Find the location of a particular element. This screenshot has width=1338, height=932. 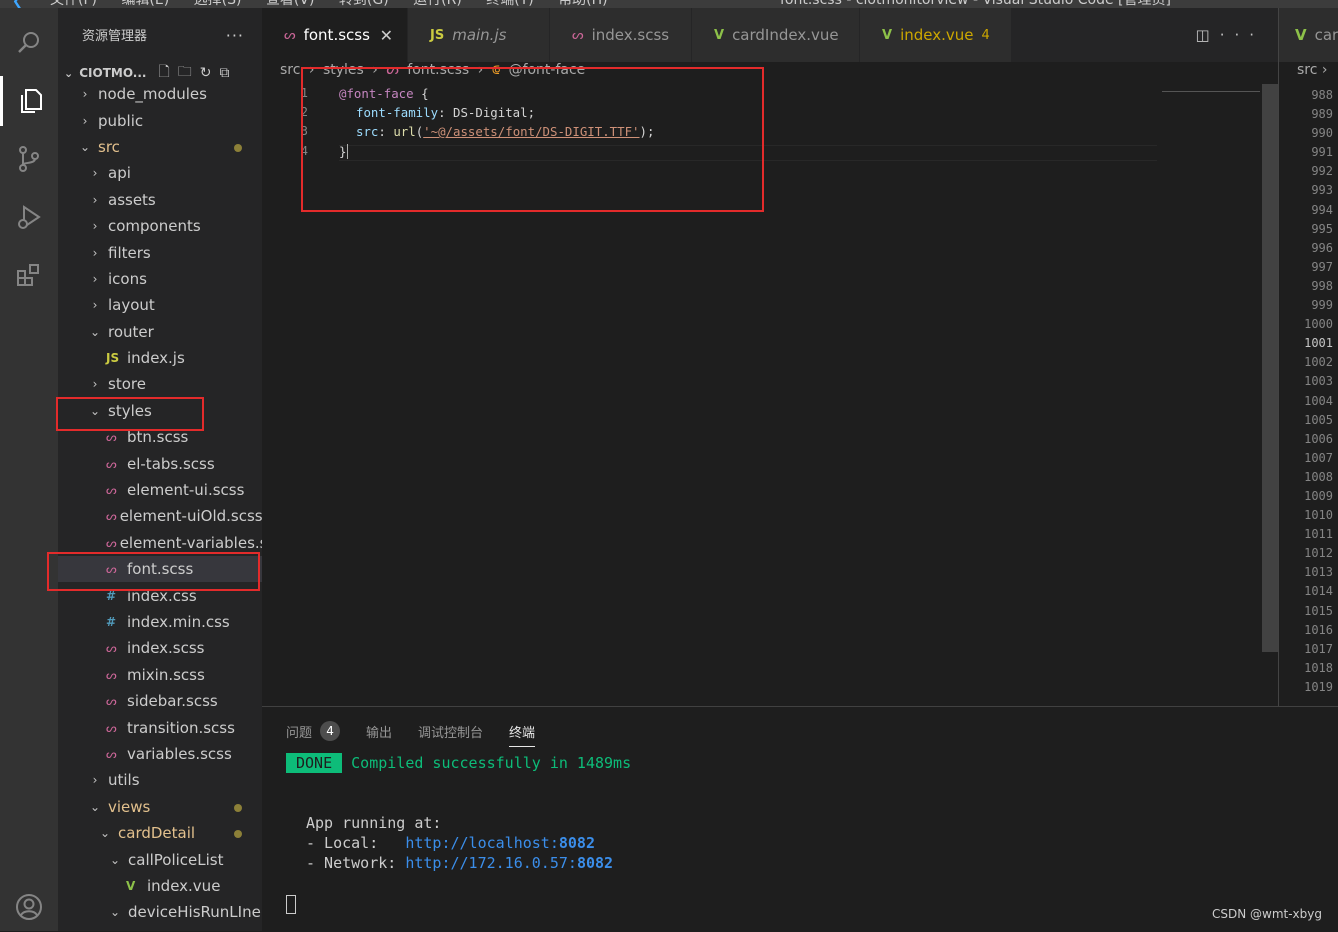

collapse-all-icon: ⧉ is located at coordinates (224, 73).